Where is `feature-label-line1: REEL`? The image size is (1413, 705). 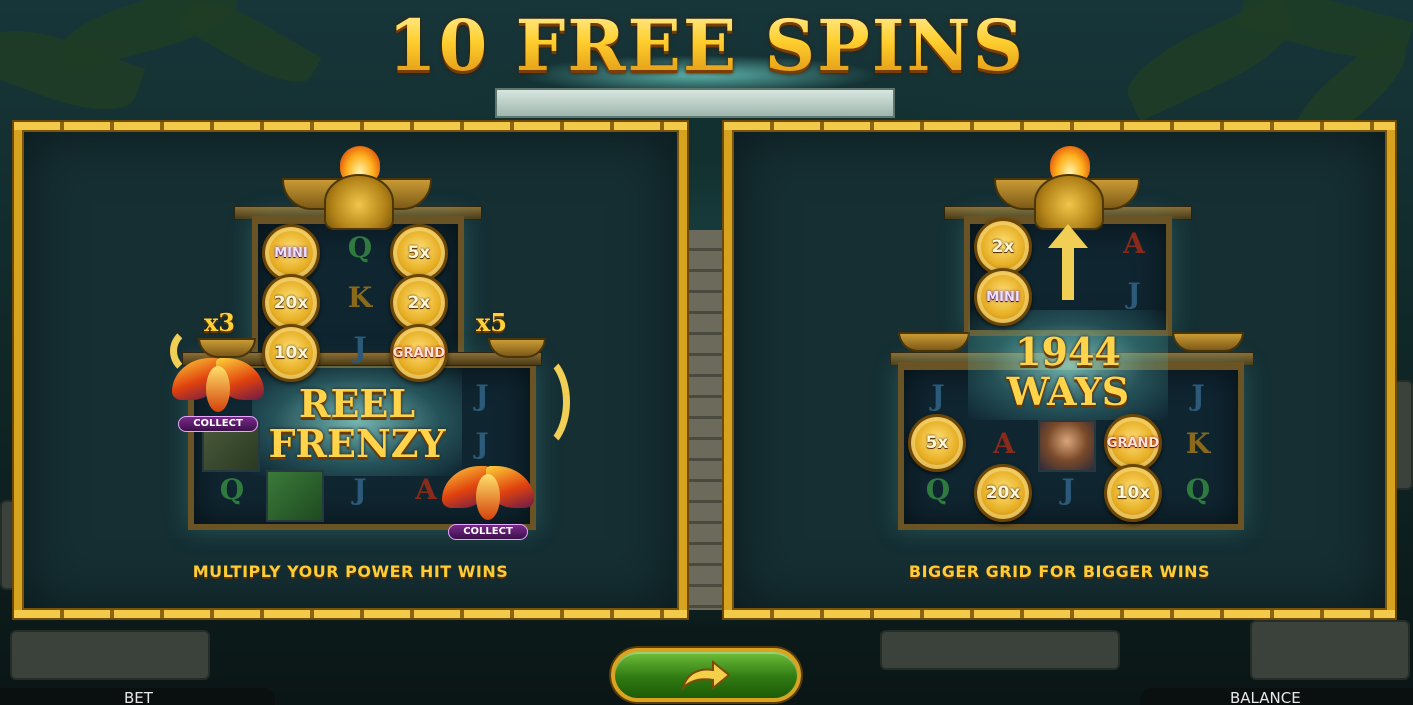
feature-label-line1: REEL is located at coordinates (357, 403).